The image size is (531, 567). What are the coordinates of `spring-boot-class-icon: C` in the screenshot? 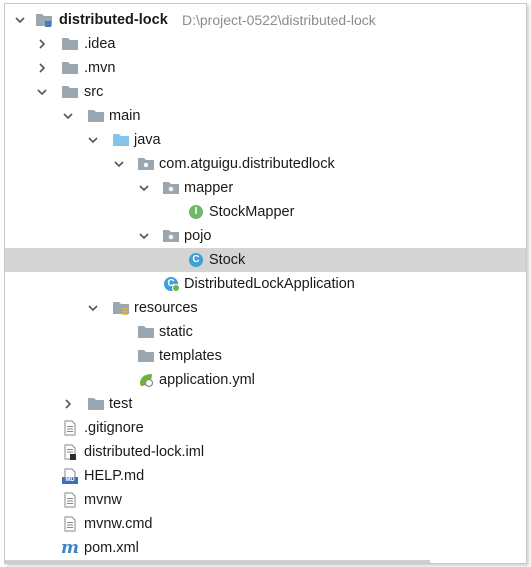 It's located at (171, 284).